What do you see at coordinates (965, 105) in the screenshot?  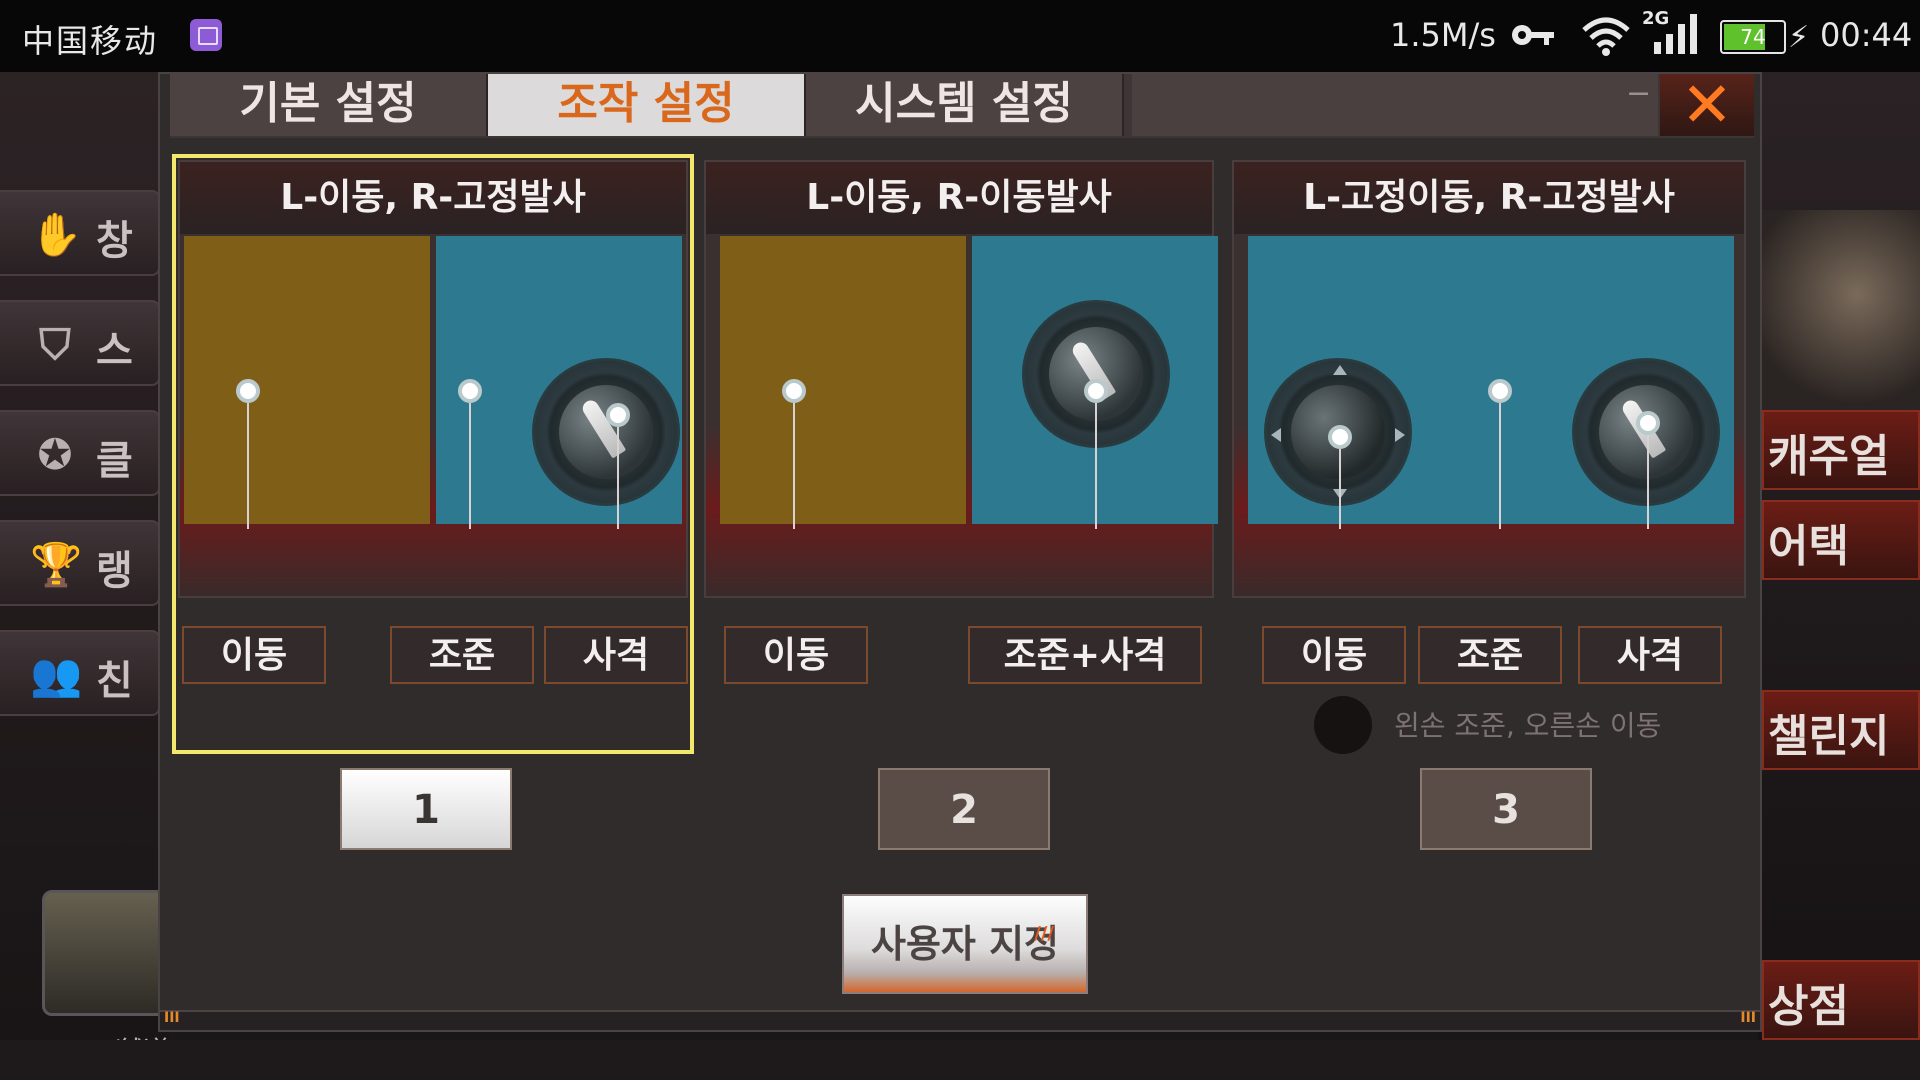 I see `tab-system-settings: 시스템 설정` at bounding box center [965, 105].